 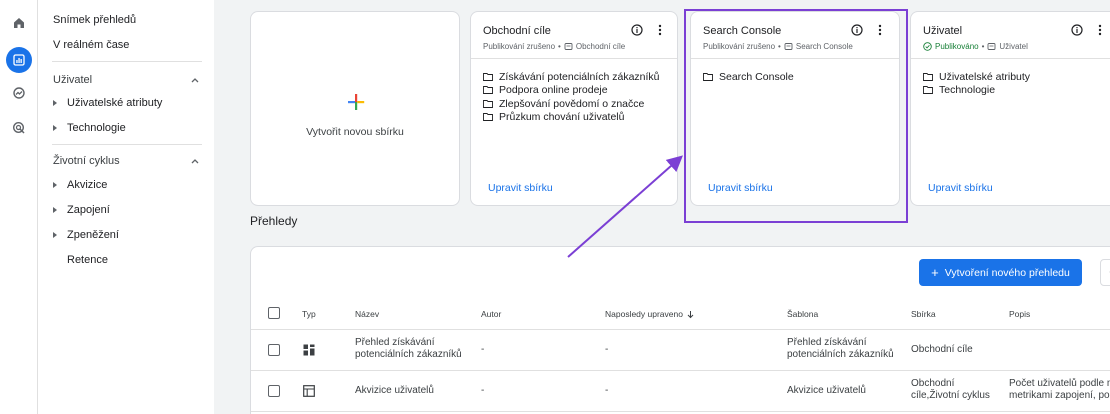 What do you see at coordinates (309, 391) in the screenshot?
I see `table-icon` at bounding box center [309, 391].